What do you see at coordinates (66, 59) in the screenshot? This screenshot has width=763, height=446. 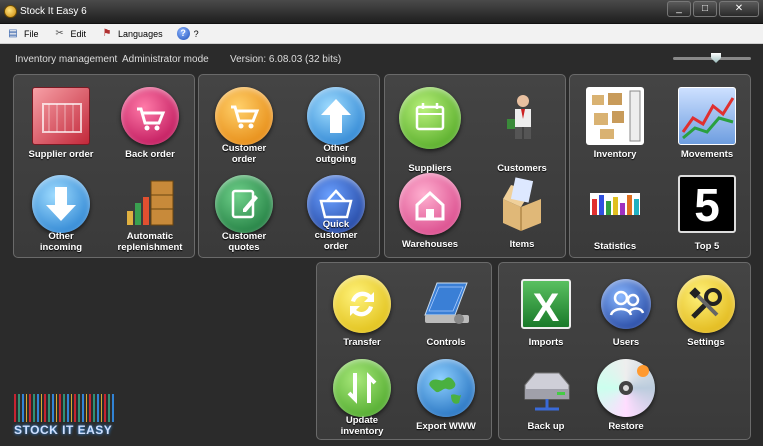 I see `mode-label: Inventory management` at bounding box center [66, 59].